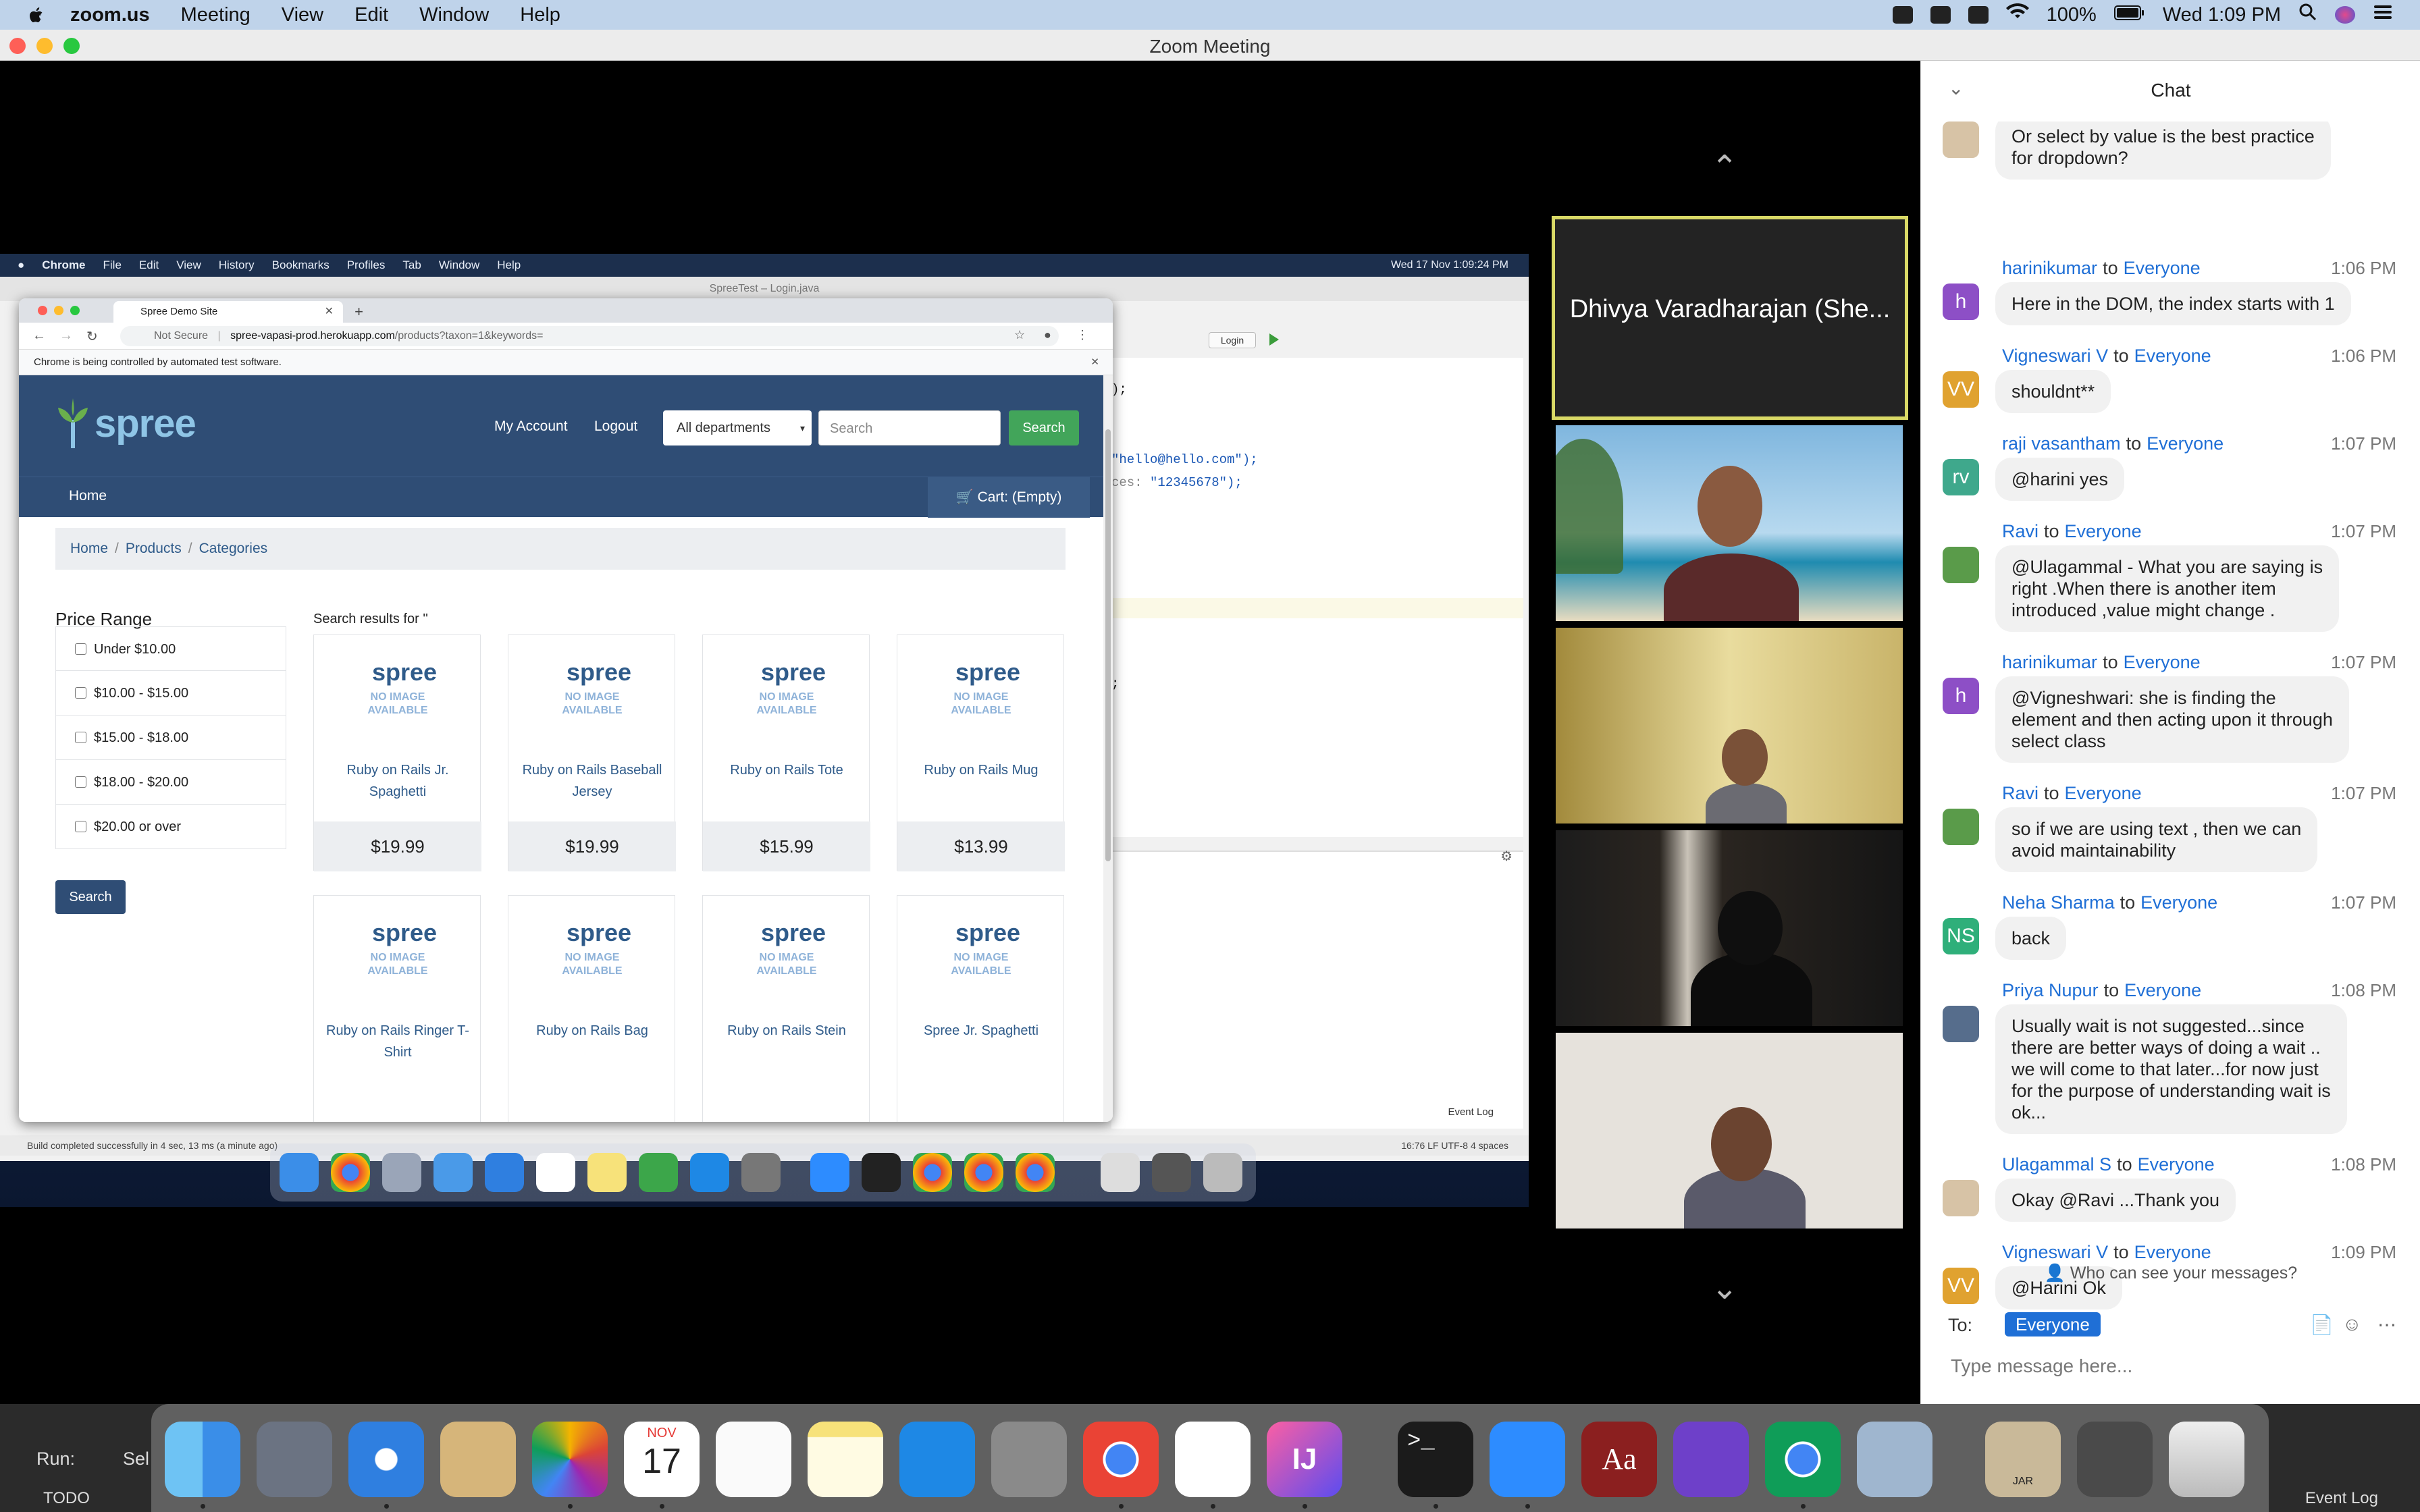  Describe the element at coordinates (2345, 15) in the screenshot. I see `siri-icon` at that location.